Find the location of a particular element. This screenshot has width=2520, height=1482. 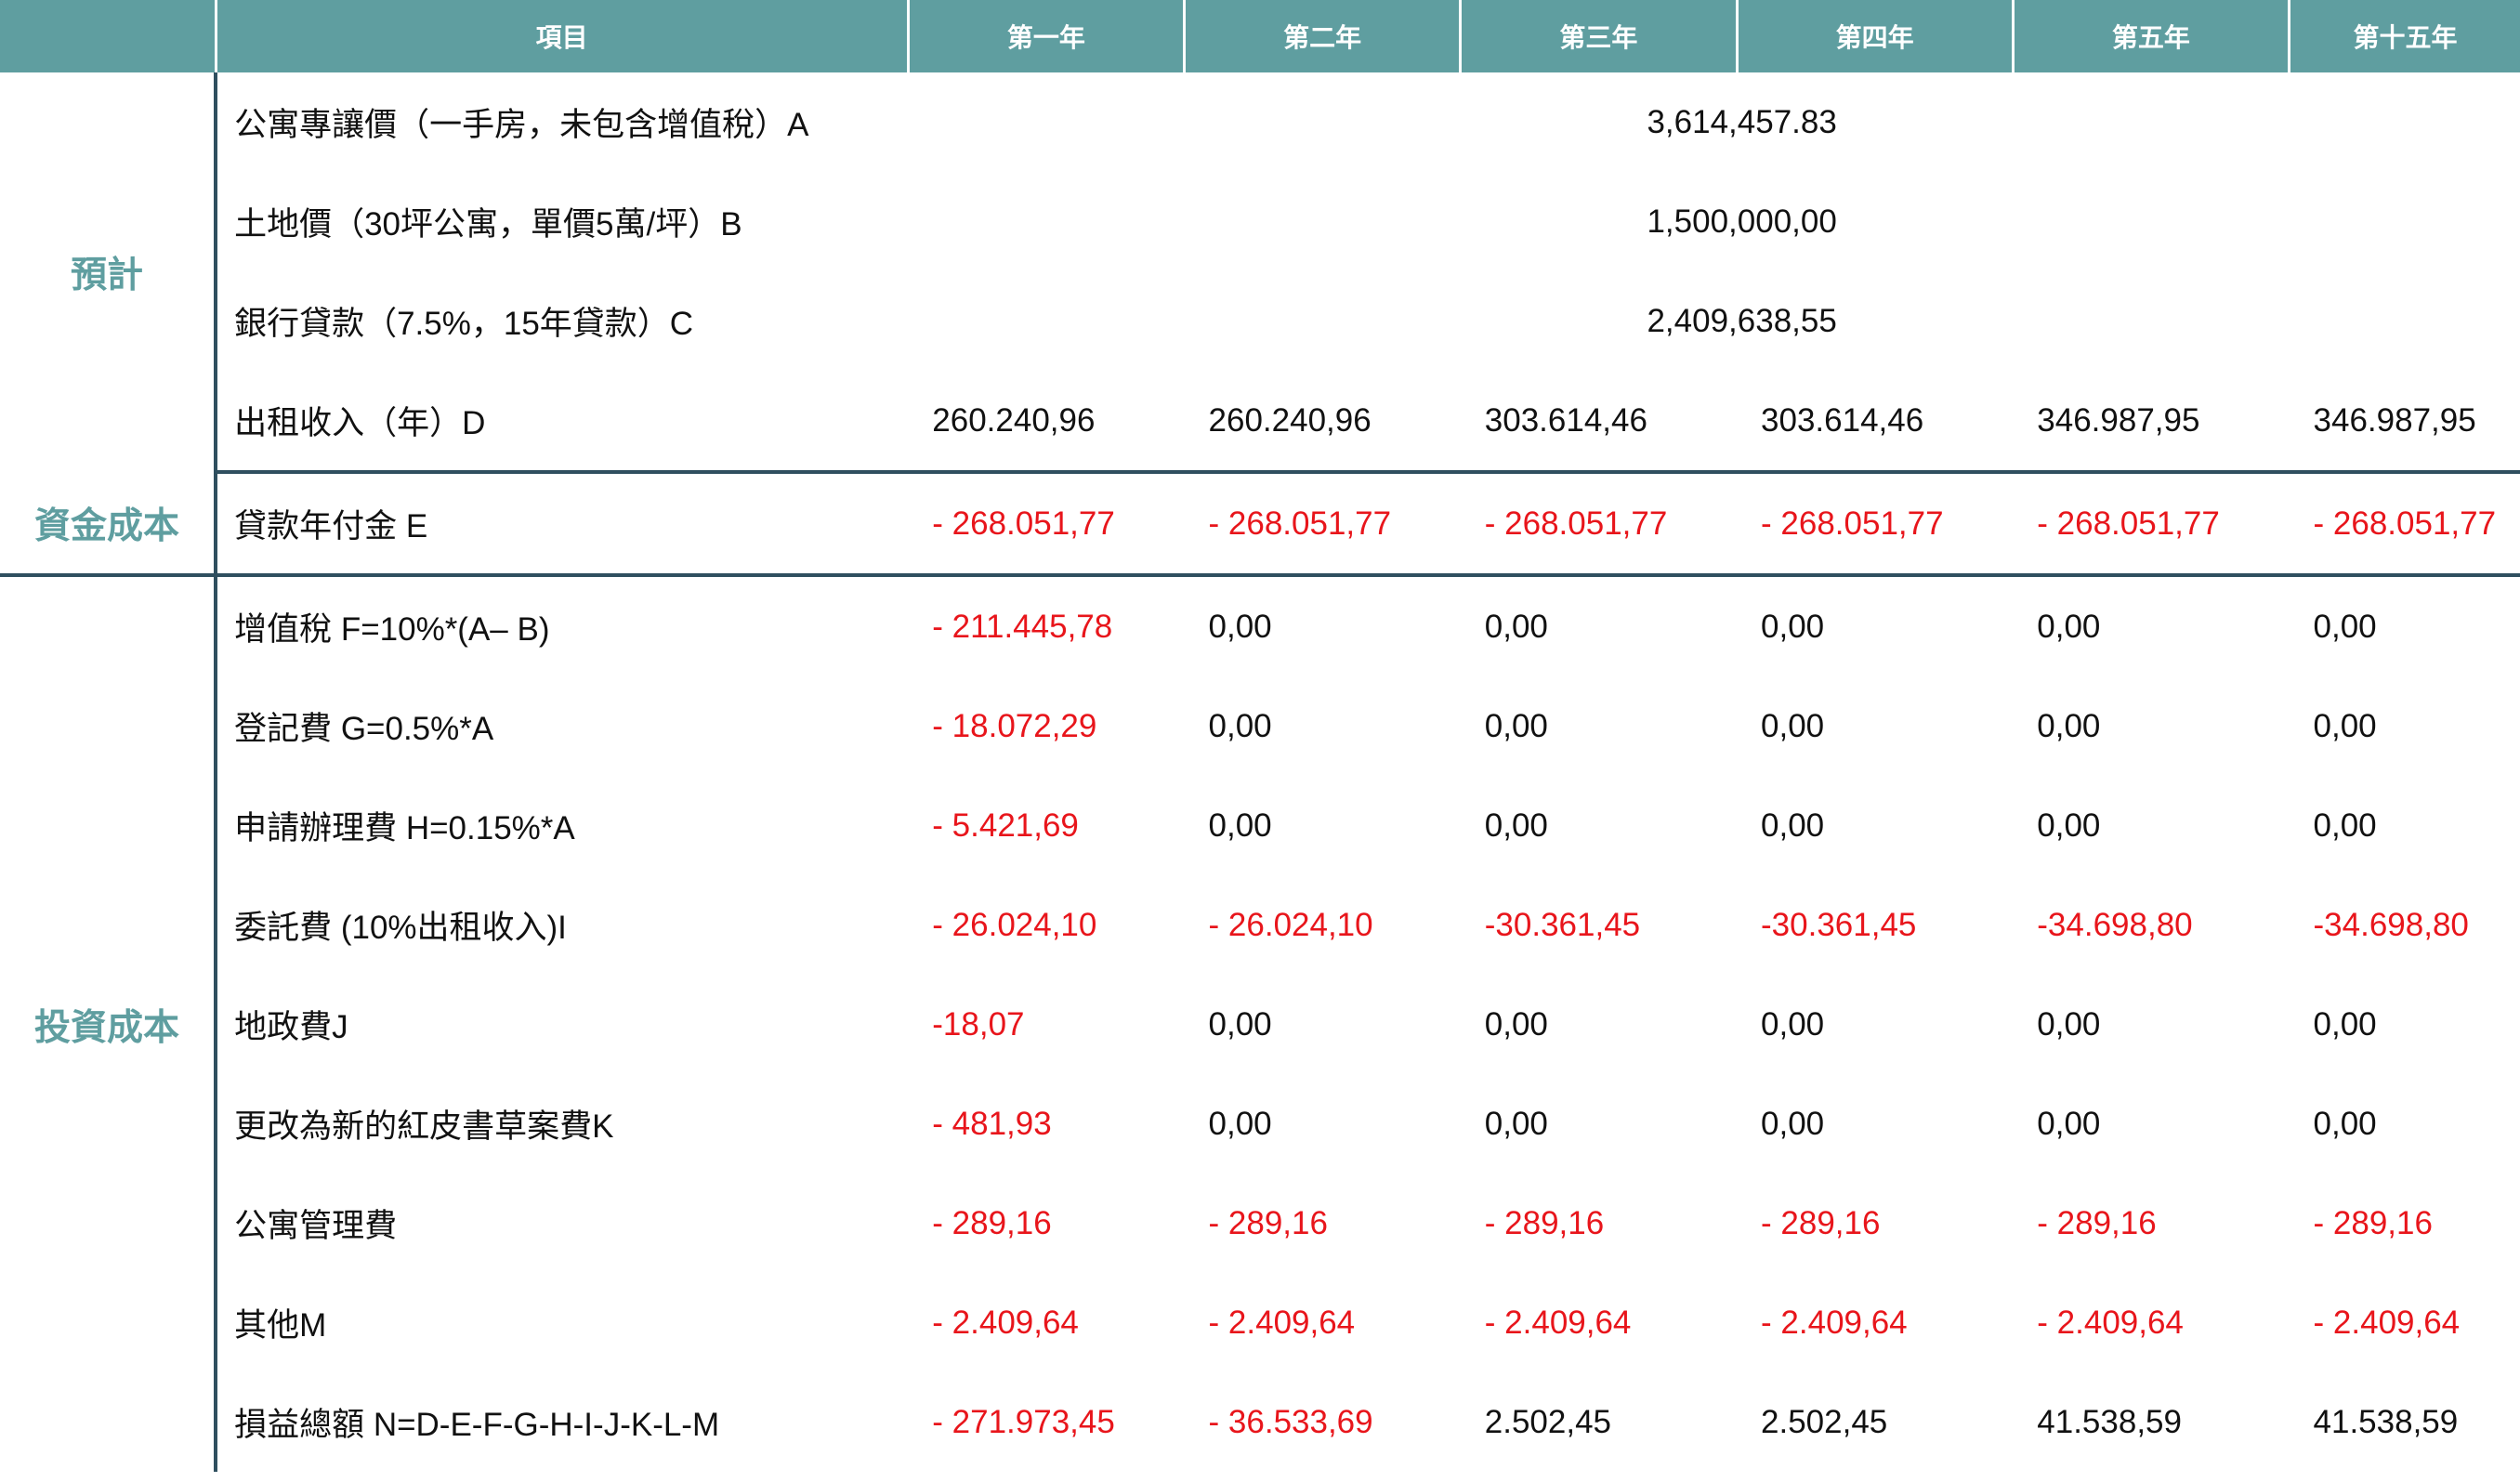

value-cell: - 481,93 is located at coordinates (992, 1124).